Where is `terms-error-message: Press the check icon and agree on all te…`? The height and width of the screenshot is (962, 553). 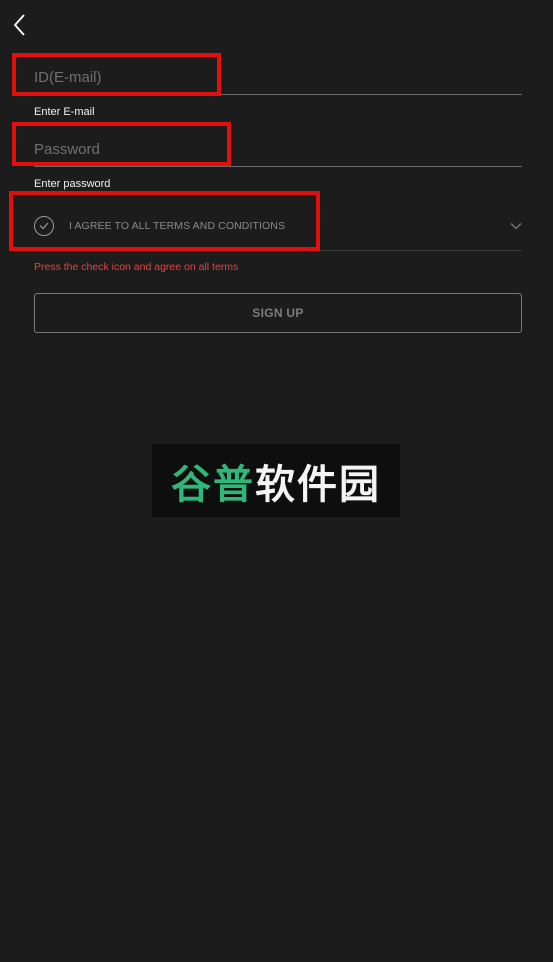
terms-error-message: Press the check icon and agree on all te… is located at coordinates (136, 267).